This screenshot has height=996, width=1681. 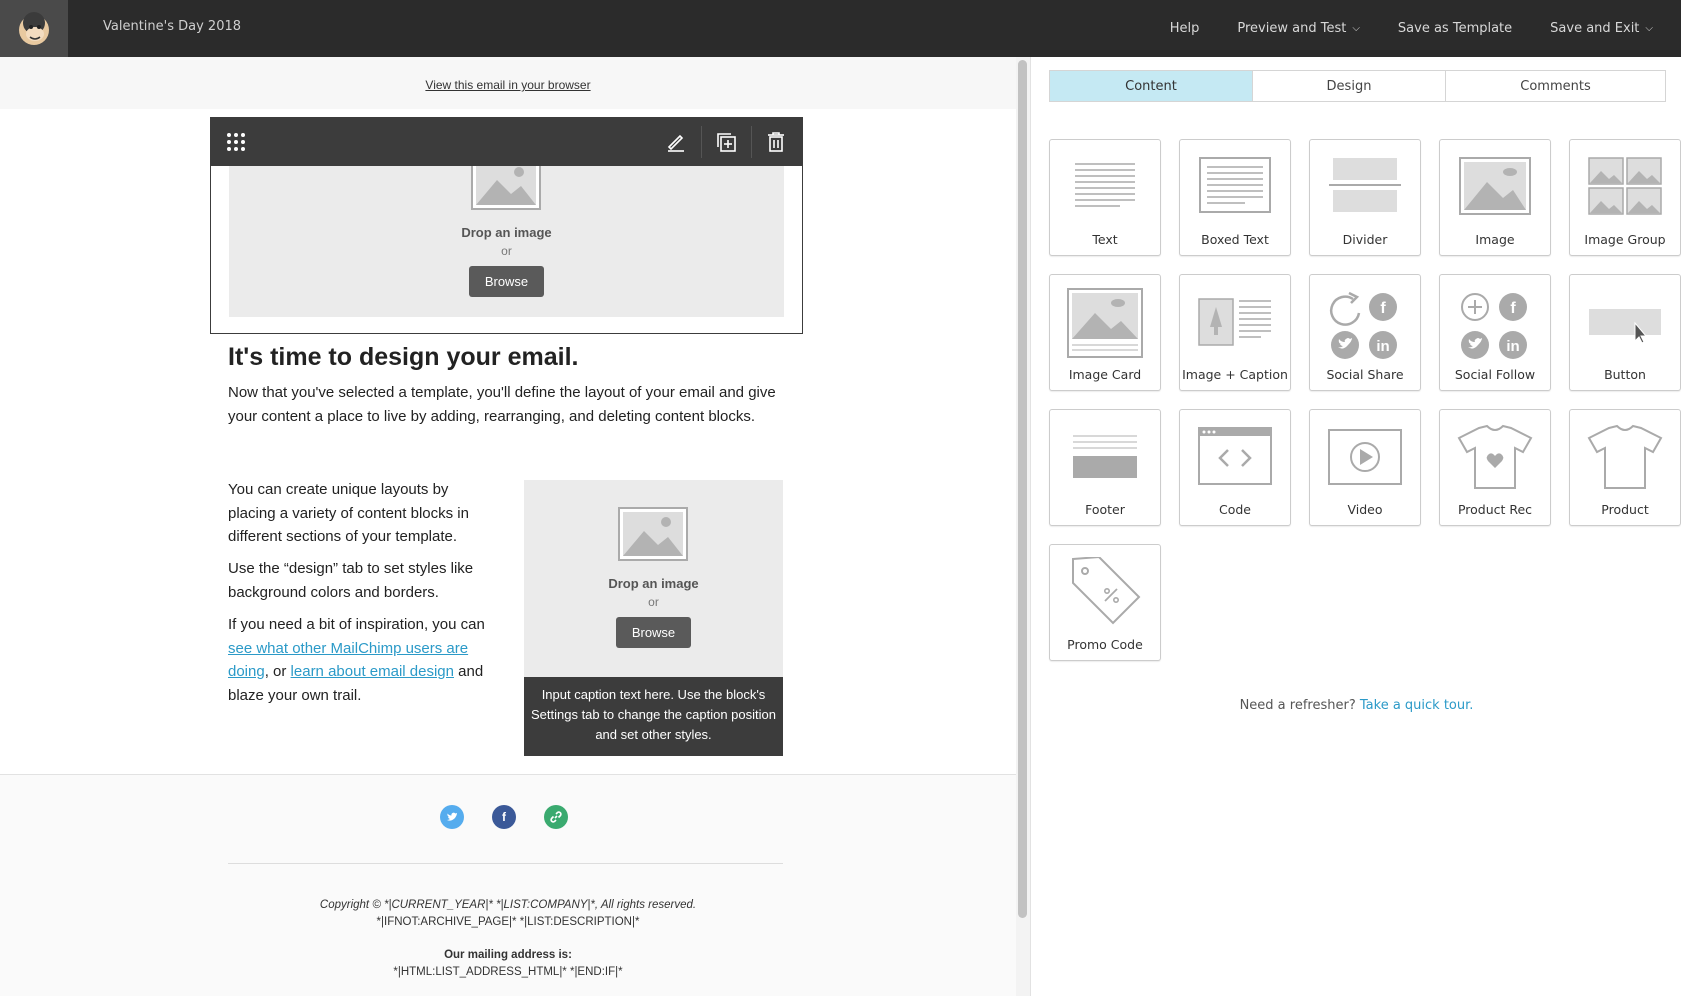 What do you see at coordinates (1363, 325) in the screenshot?
I see `social-share-icon: f in` at bounding box center [1363, 325].